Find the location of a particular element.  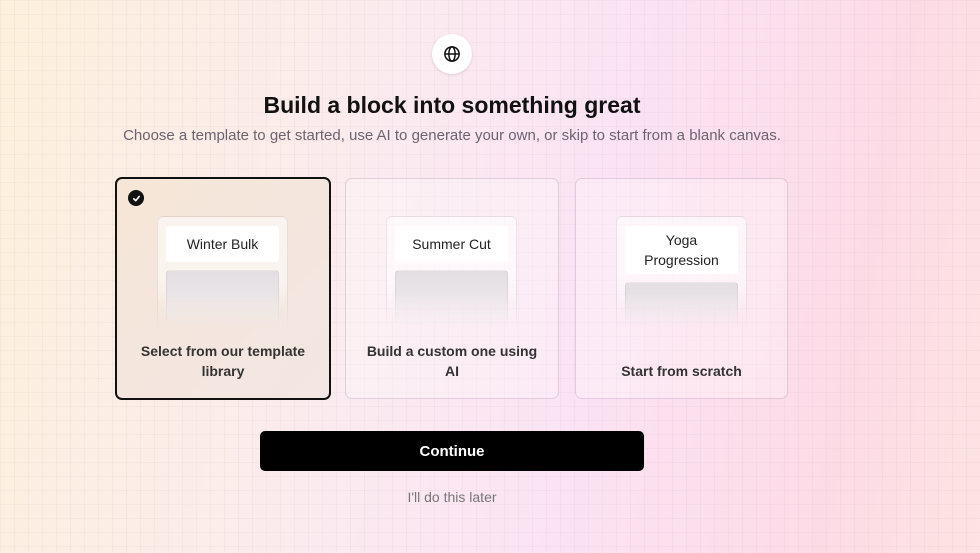

selected-check is located at coordinates (136, 198).